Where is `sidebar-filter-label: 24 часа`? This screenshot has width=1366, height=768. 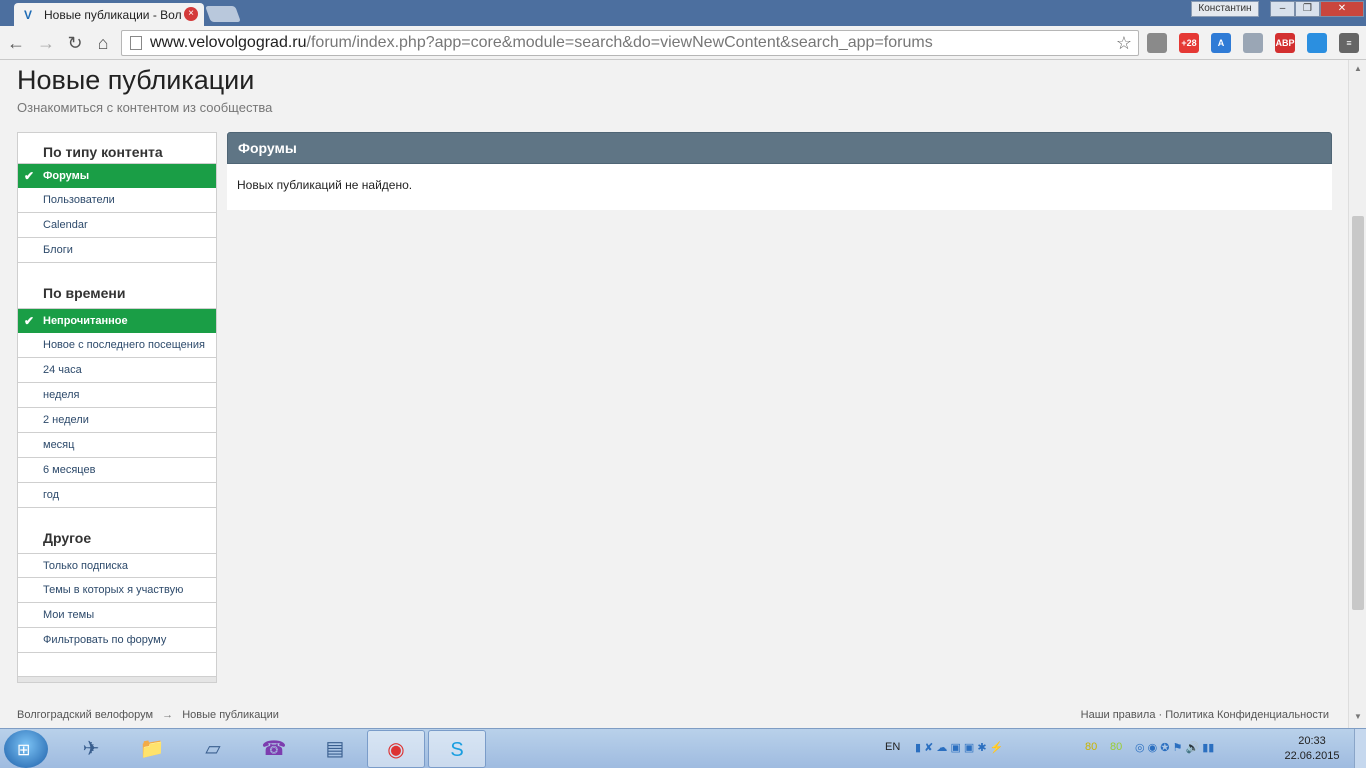 sidebar-filter-label: 24 часа is located at coordinates (62, 370).